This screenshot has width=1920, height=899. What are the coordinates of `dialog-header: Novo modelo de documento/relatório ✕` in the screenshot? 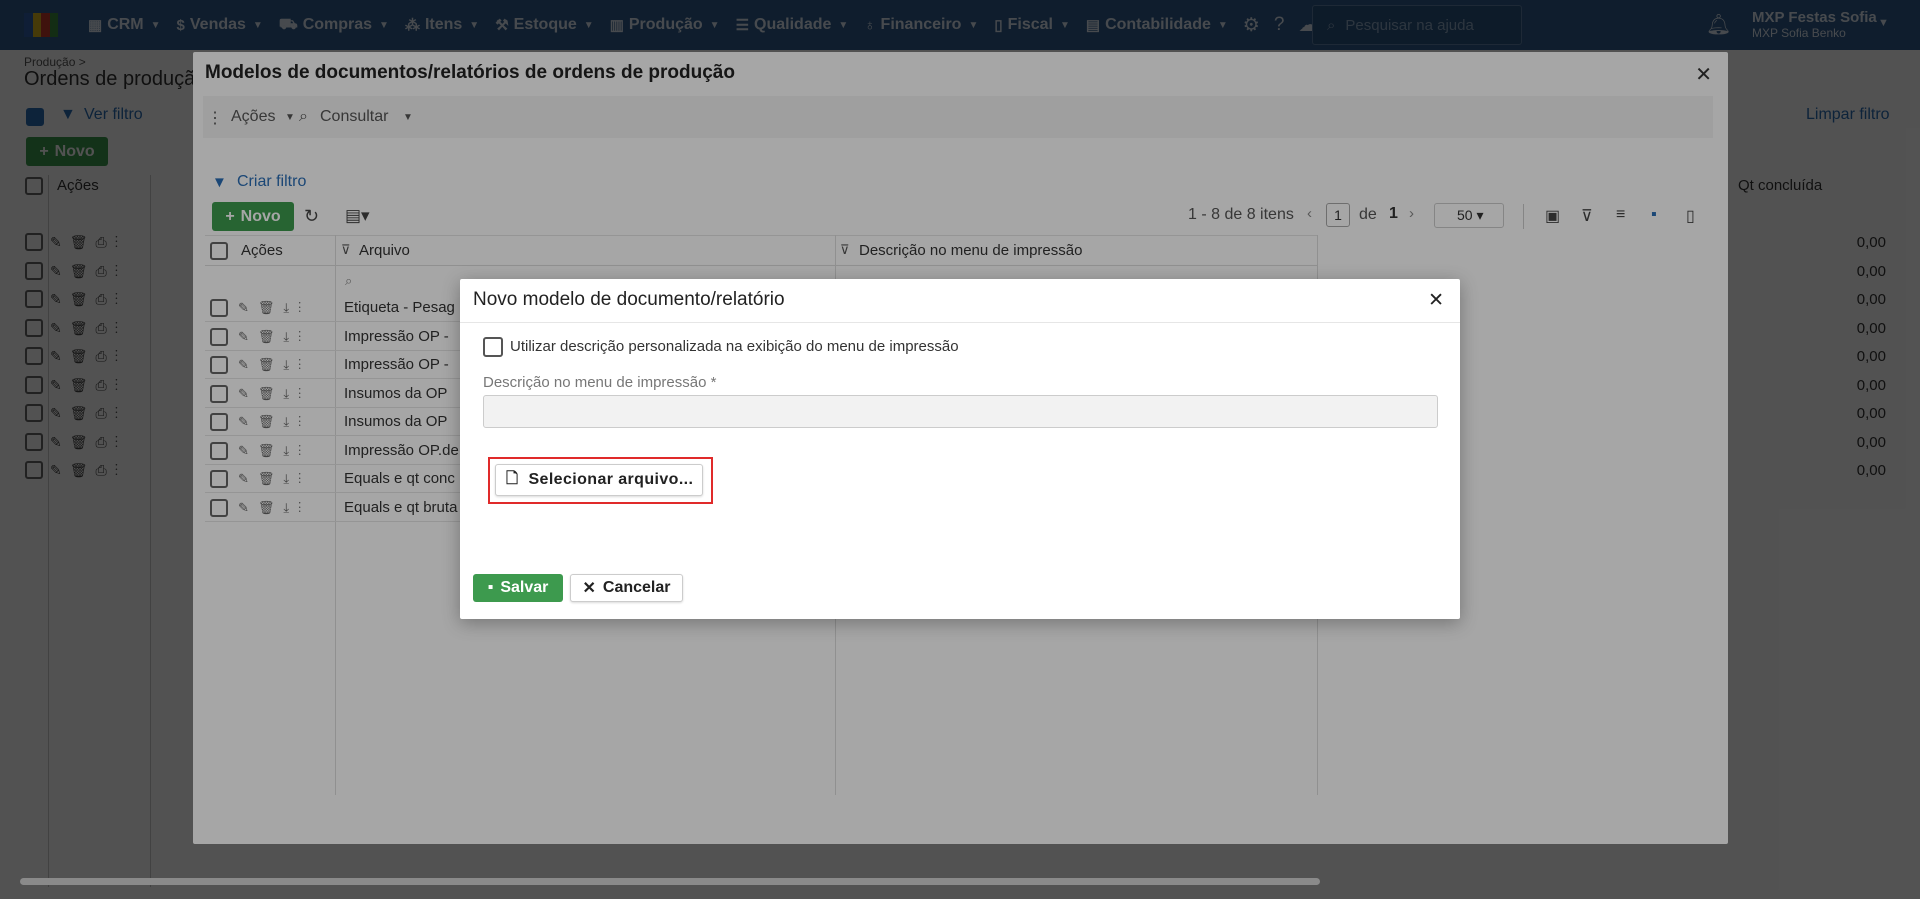 It's located at (960, 301).